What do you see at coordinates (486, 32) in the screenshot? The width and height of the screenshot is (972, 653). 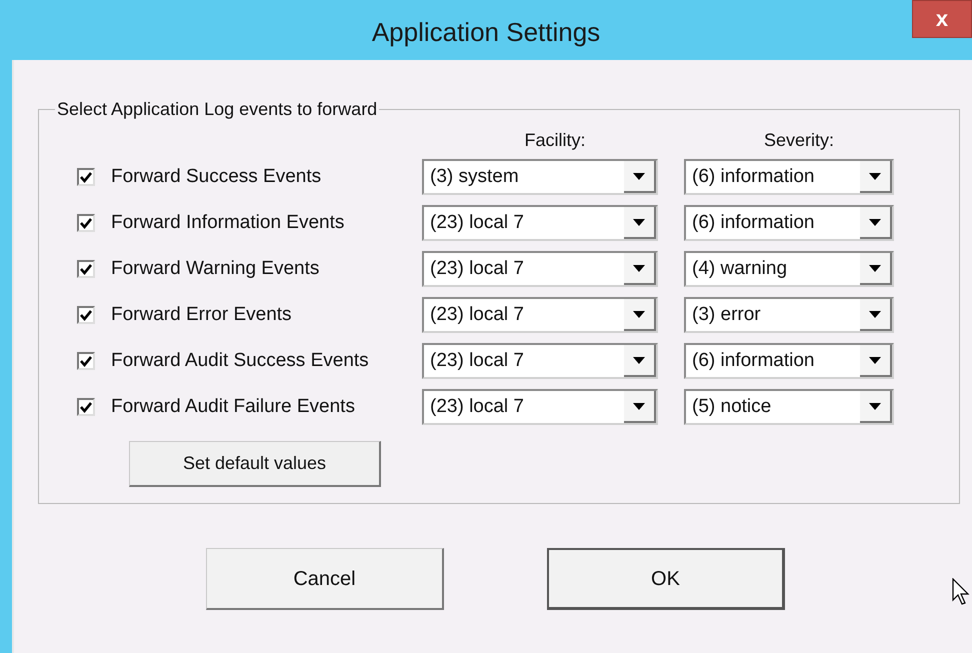 I see `window-title: Application Settings` at bounding box center [486, 32].